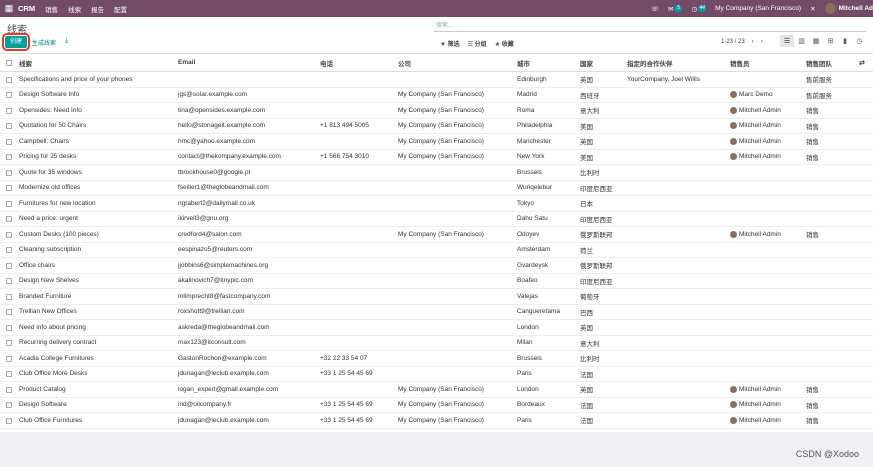 The image size is (873, 467). Describe the element at coordinates (51, 9) in the screenshot. I see `menu-sales: 销售` at that location.